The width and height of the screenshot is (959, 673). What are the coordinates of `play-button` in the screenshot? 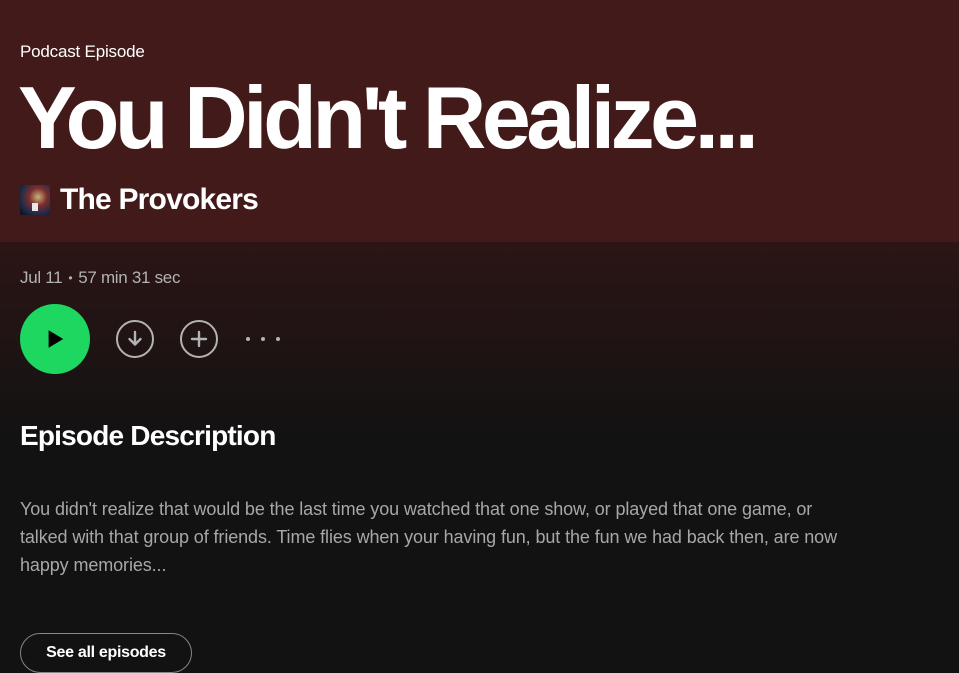 It's located at (55, 339).